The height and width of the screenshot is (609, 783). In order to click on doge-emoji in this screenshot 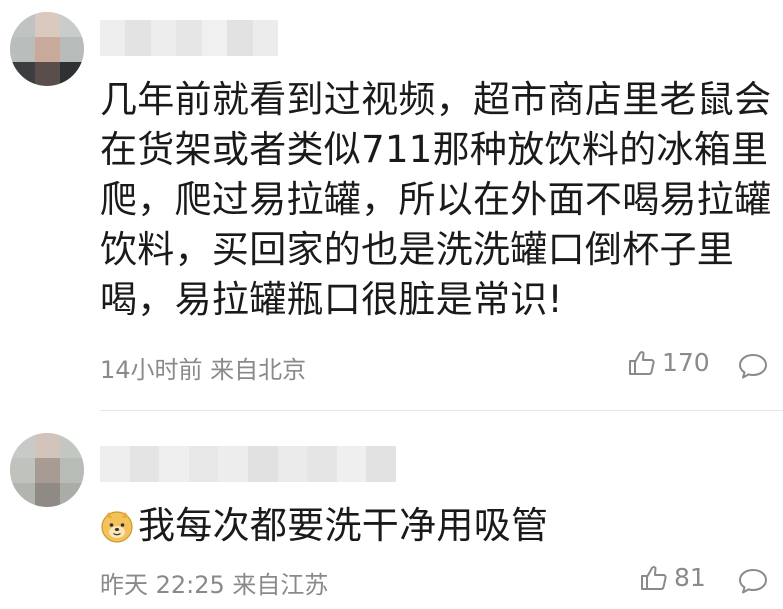, I will do `click(117, 527)`.